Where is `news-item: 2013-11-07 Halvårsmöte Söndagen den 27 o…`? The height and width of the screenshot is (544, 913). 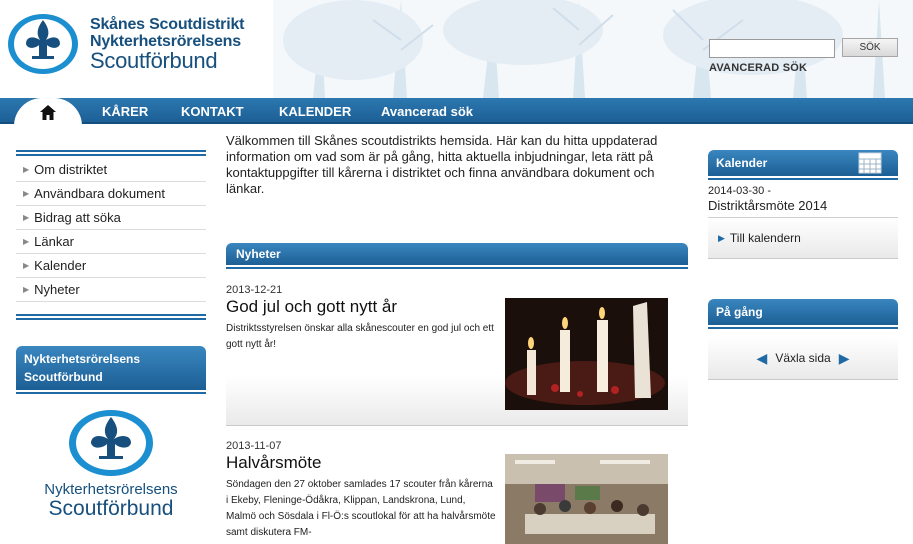 news-item: 2013-11-07 Halvårsmöte Söndagen den 27 o… is located at coordinates (457, 492).